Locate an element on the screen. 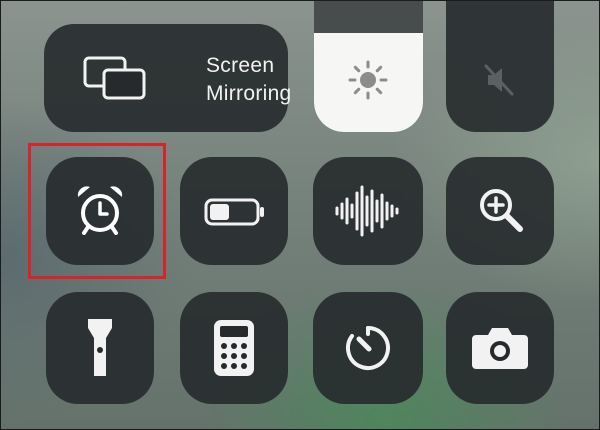  flashlight-icon is located at coordinates (100, 347).